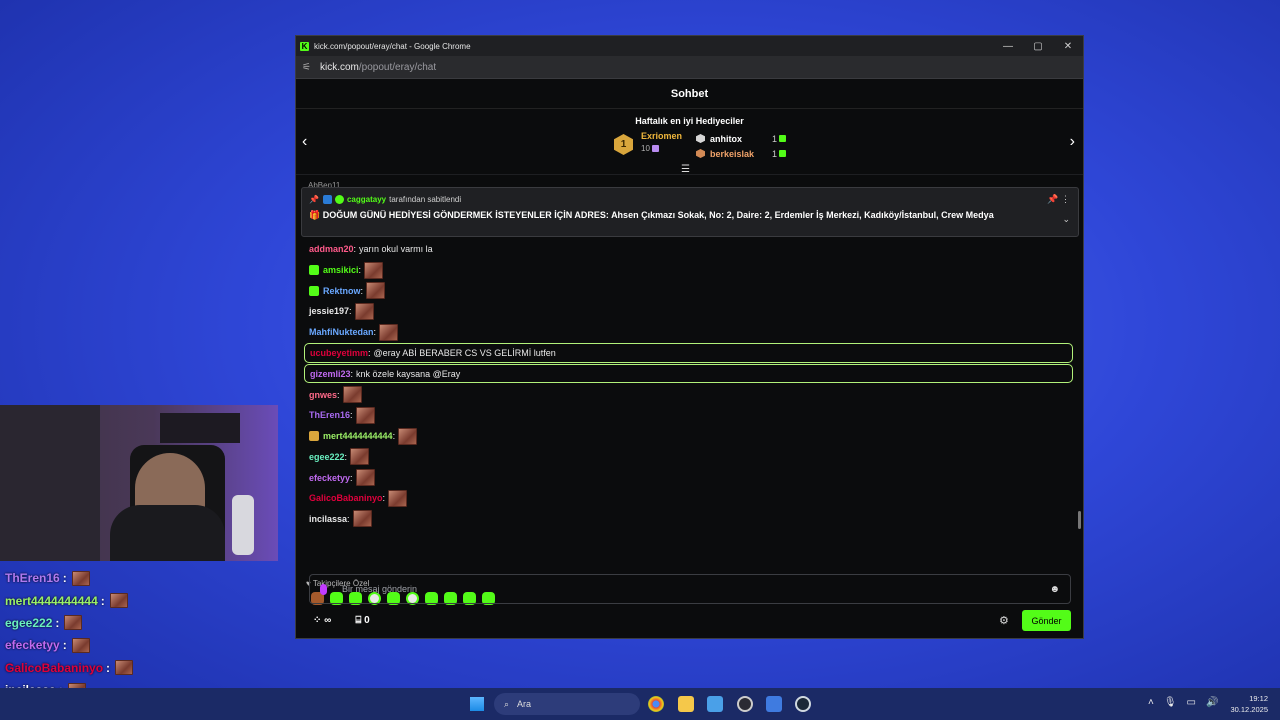 This screenshot has width=1280, height=720. What do you see at coordinates (689, 498) in the screenshot?
I see `chat-message: GalicoBabaninyo:` at bounding box center [689, 498].